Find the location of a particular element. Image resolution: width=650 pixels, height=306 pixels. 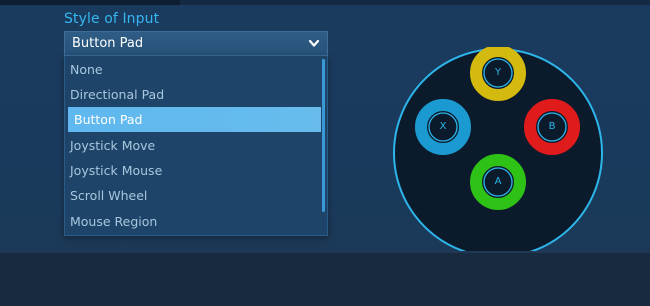

option-scroll-wheel: Scroll Wheel is located at coordinates (195, 195).